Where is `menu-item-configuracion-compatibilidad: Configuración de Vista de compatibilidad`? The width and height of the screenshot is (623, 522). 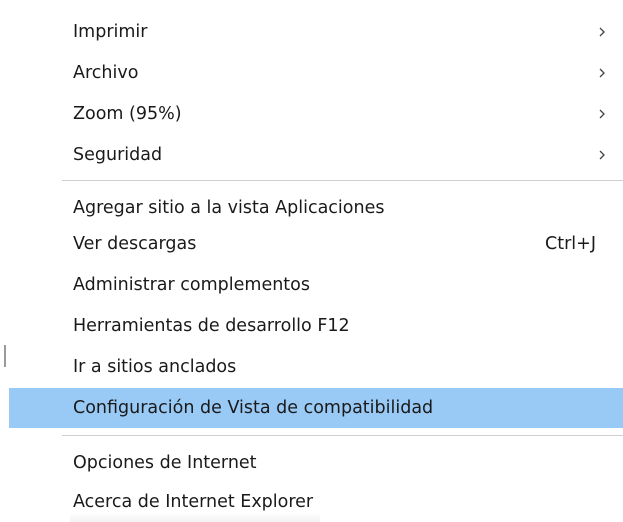
menu-item-configuracion-compatibilidad: Configuración de Vista de compatibilidad is located at coordinates (316, 408).